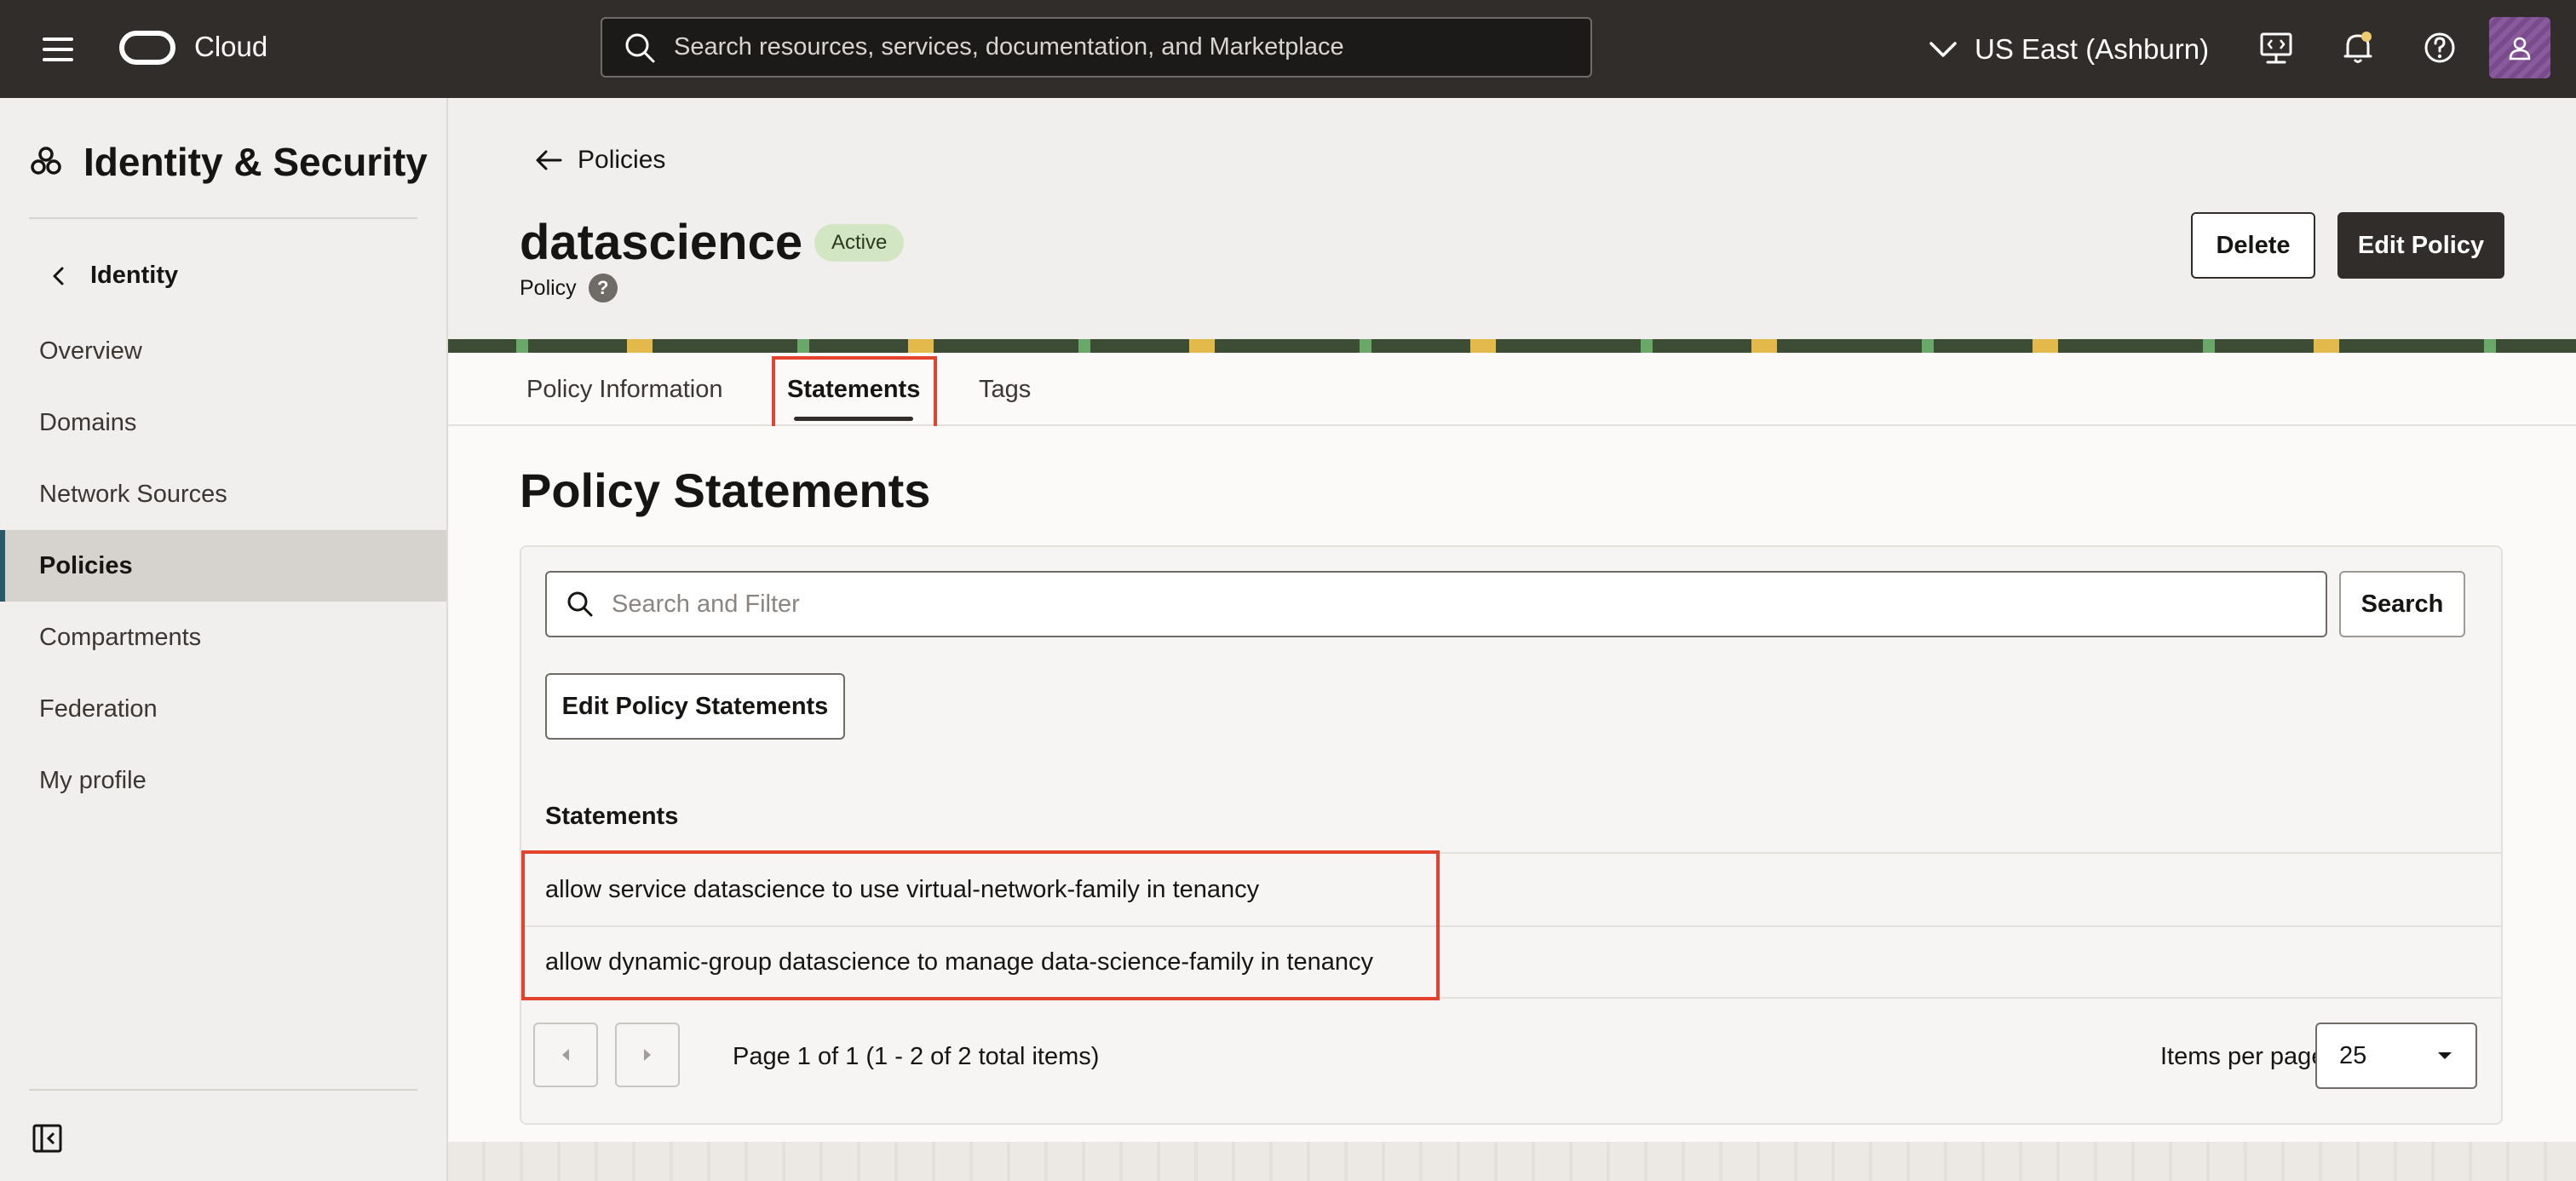 This screenshot has height=1181, width=2576. I want to click on edit-policy-button: Edit Policy, so click(2420, 245).